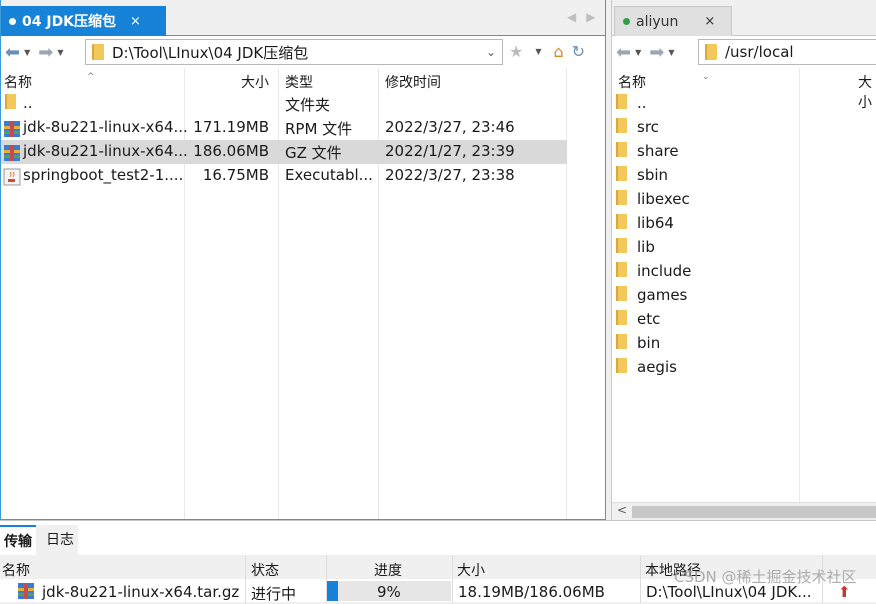 The width and height of the screenshot is (876, 604). What do you see at coordinates (657, 367) in the screenshot?
I see `file-name: aegis` at bounding box center [657, 367].